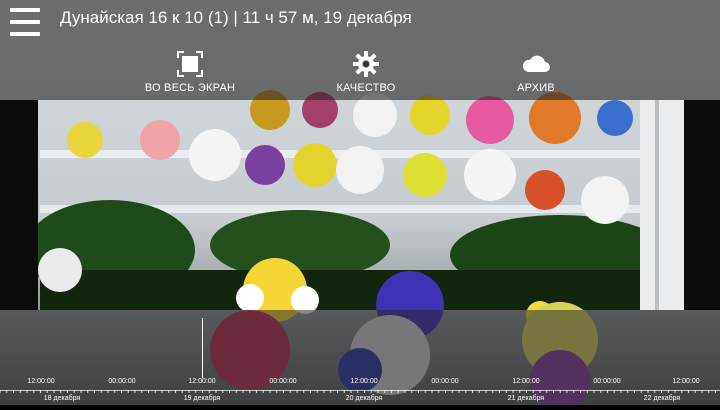  I want to click on archive-label: АРХИВ, so click(536, 88).